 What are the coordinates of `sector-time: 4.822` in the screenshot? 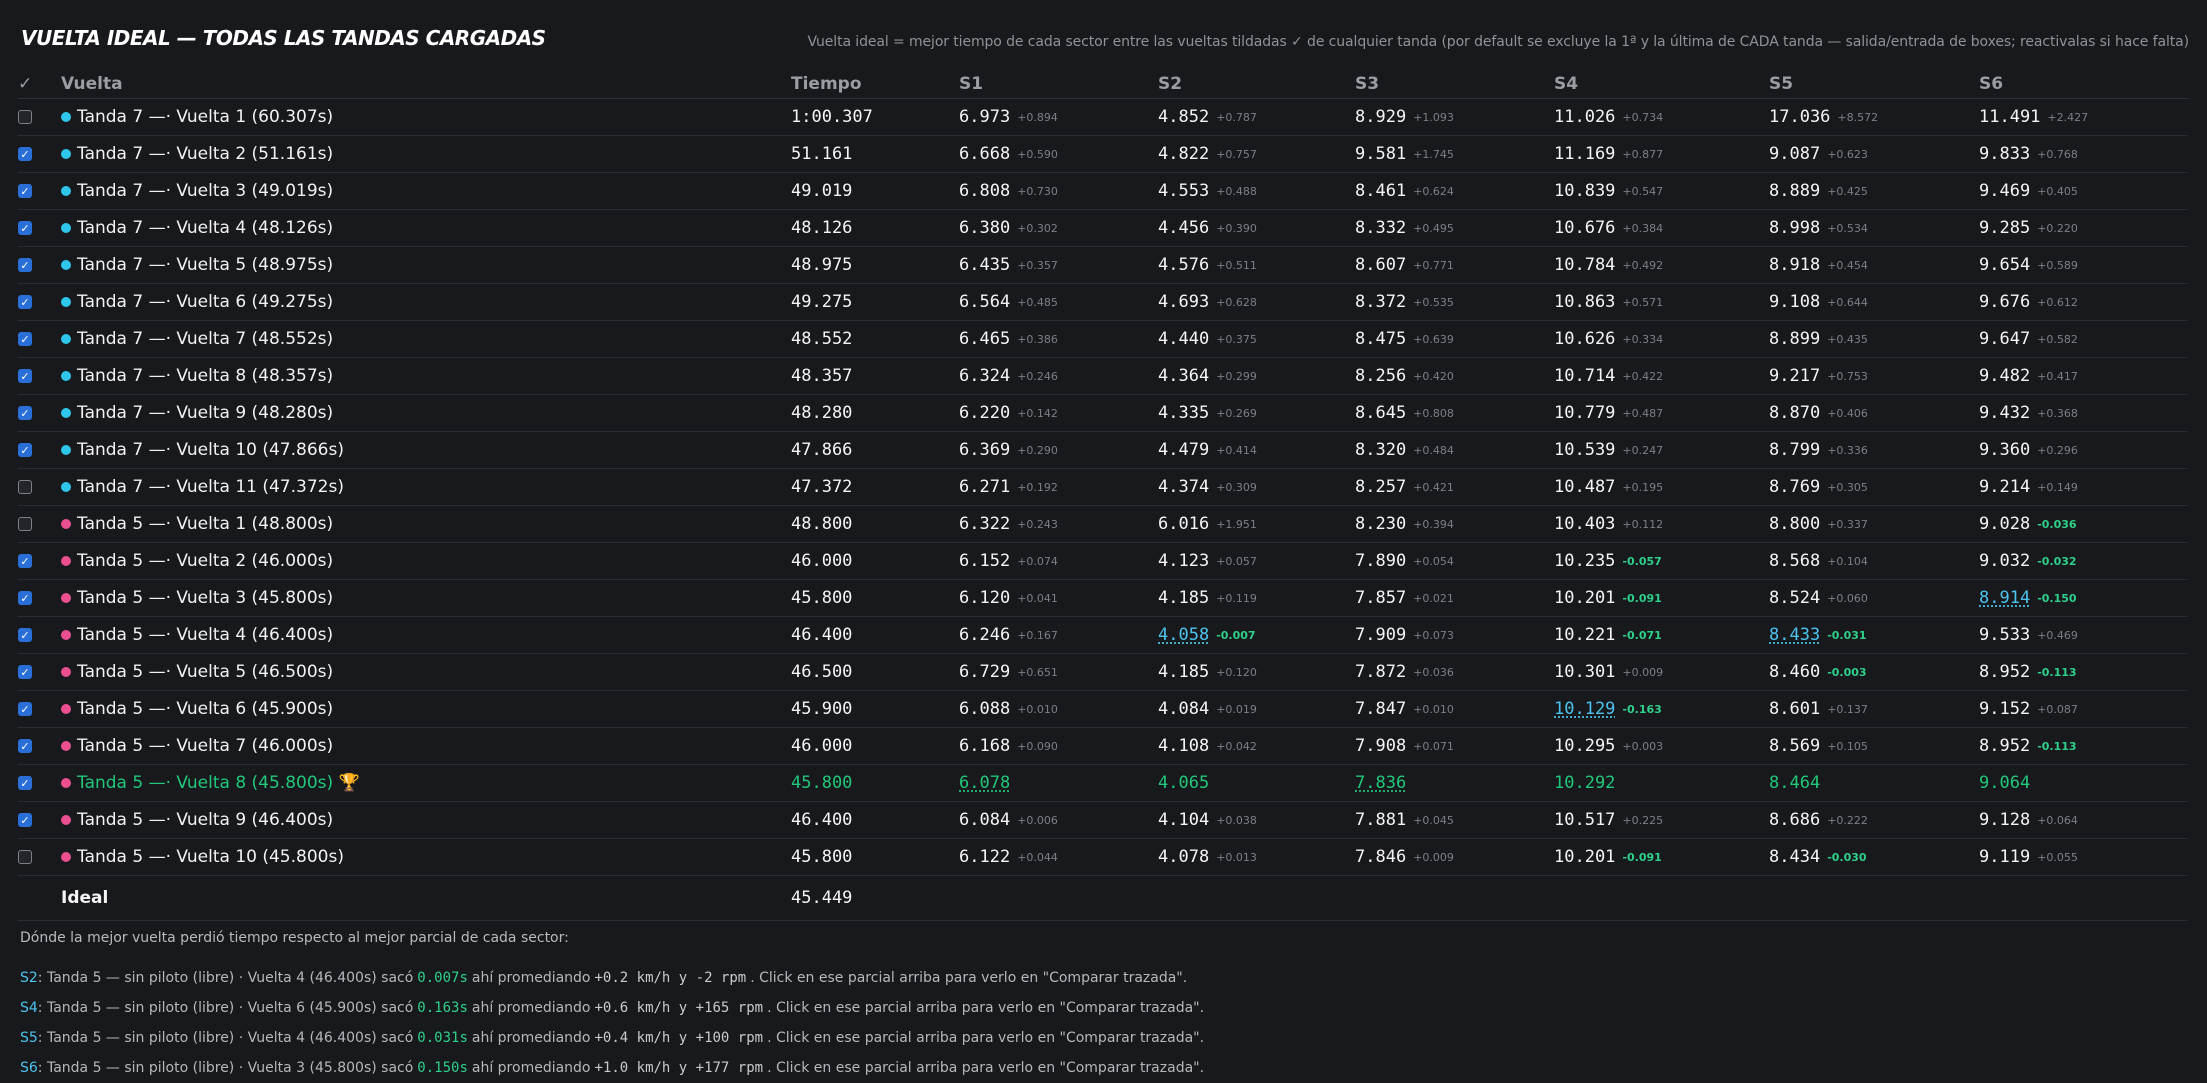 It's located at (1183, 154).